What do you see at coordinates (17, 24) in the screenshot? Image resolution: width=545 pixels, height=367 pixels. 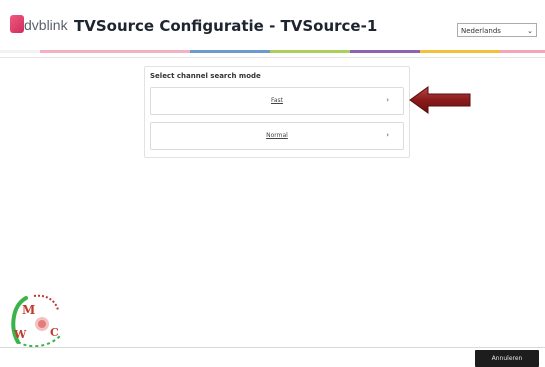 I see `logo-mark-icon` at bounding box center [17, 24].